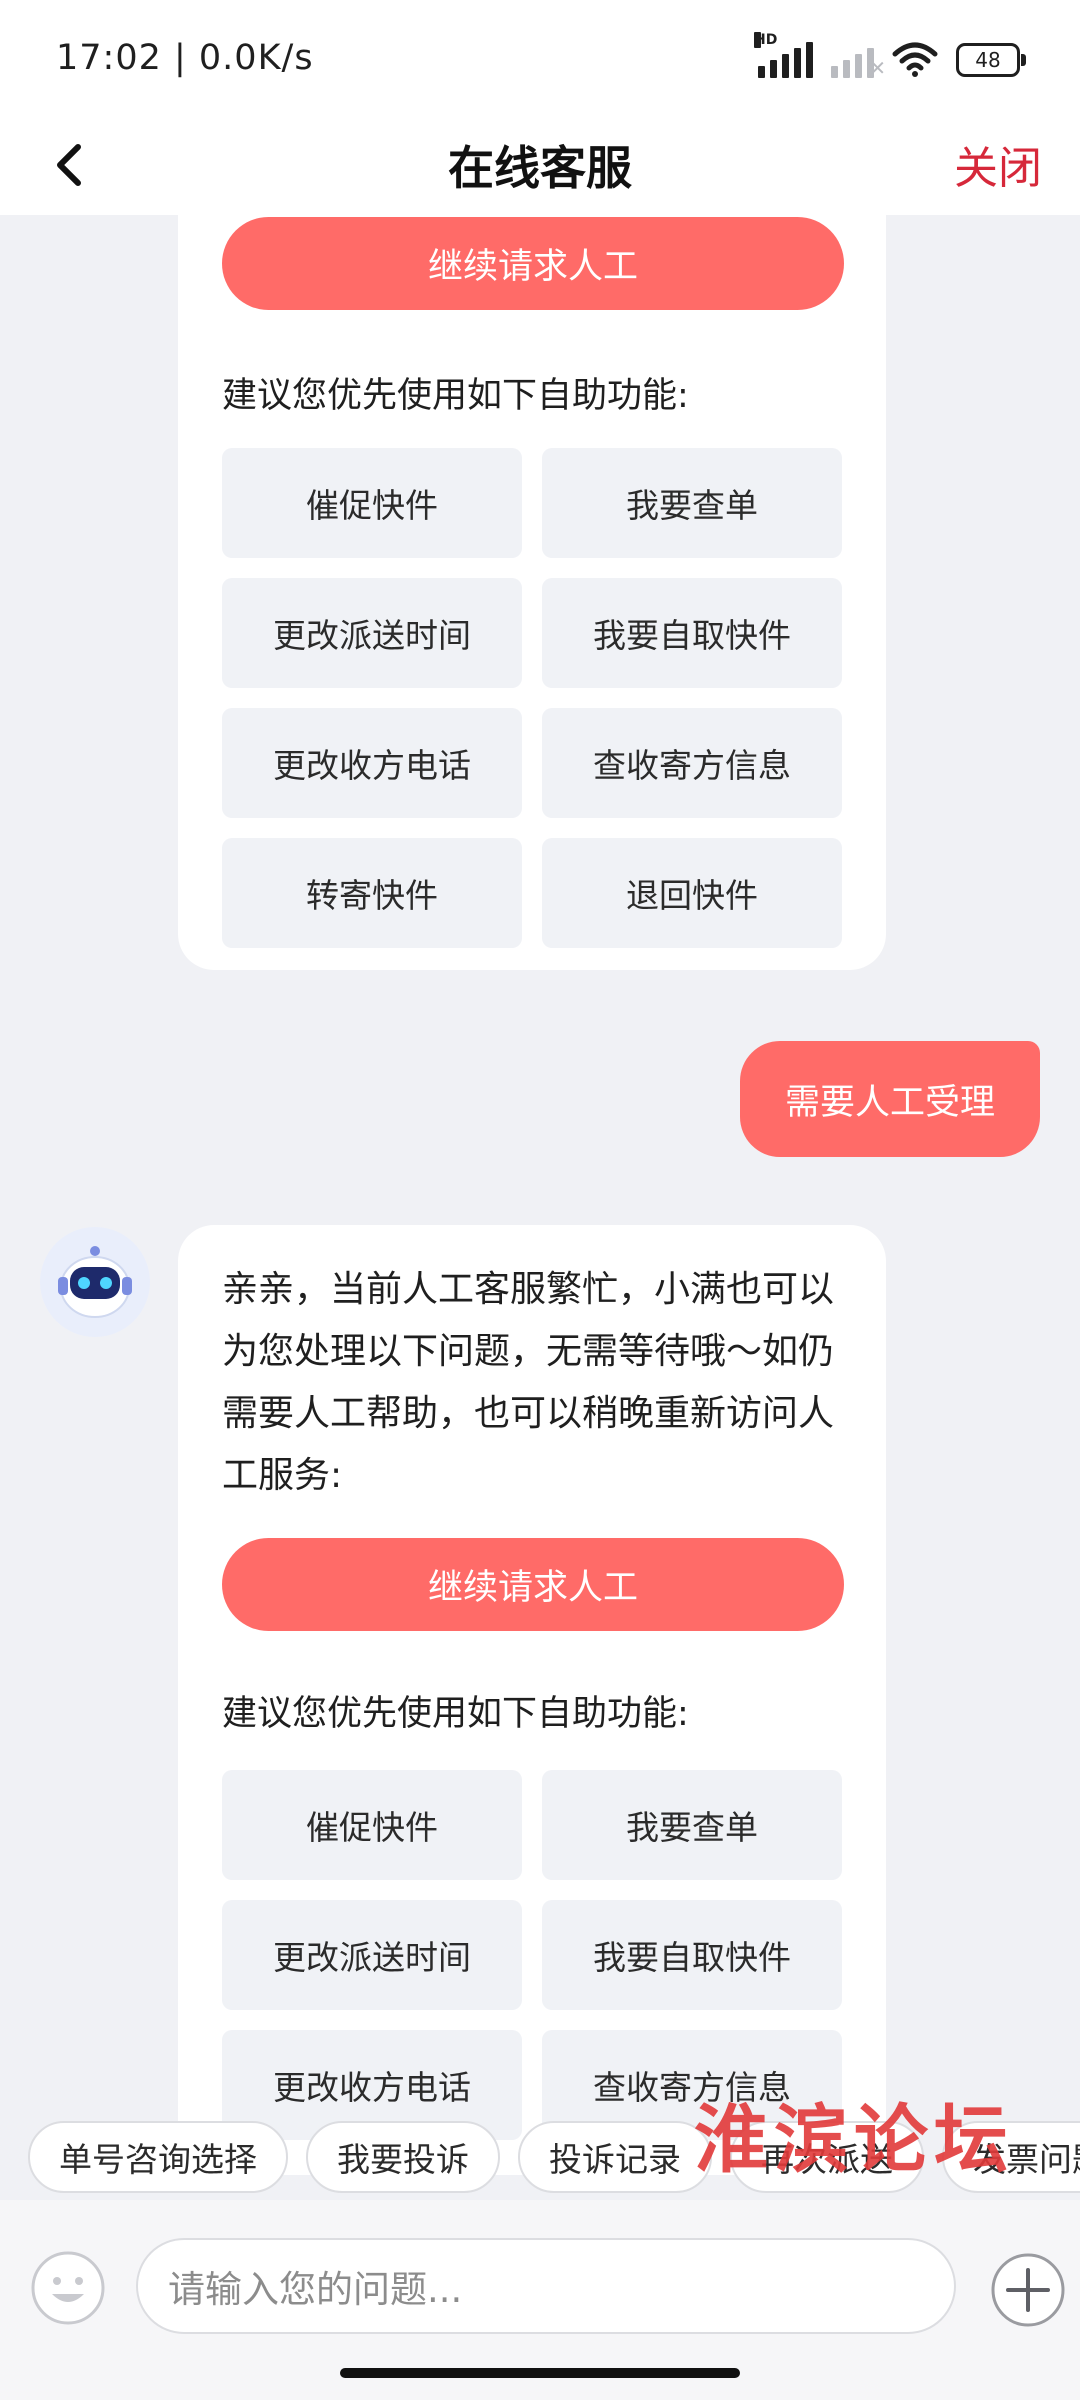 The image size is (1080, 2400). Describe the element at coordinates (692, 893) in the screenshot. I see `function-return-package: 退回快件` at that location.